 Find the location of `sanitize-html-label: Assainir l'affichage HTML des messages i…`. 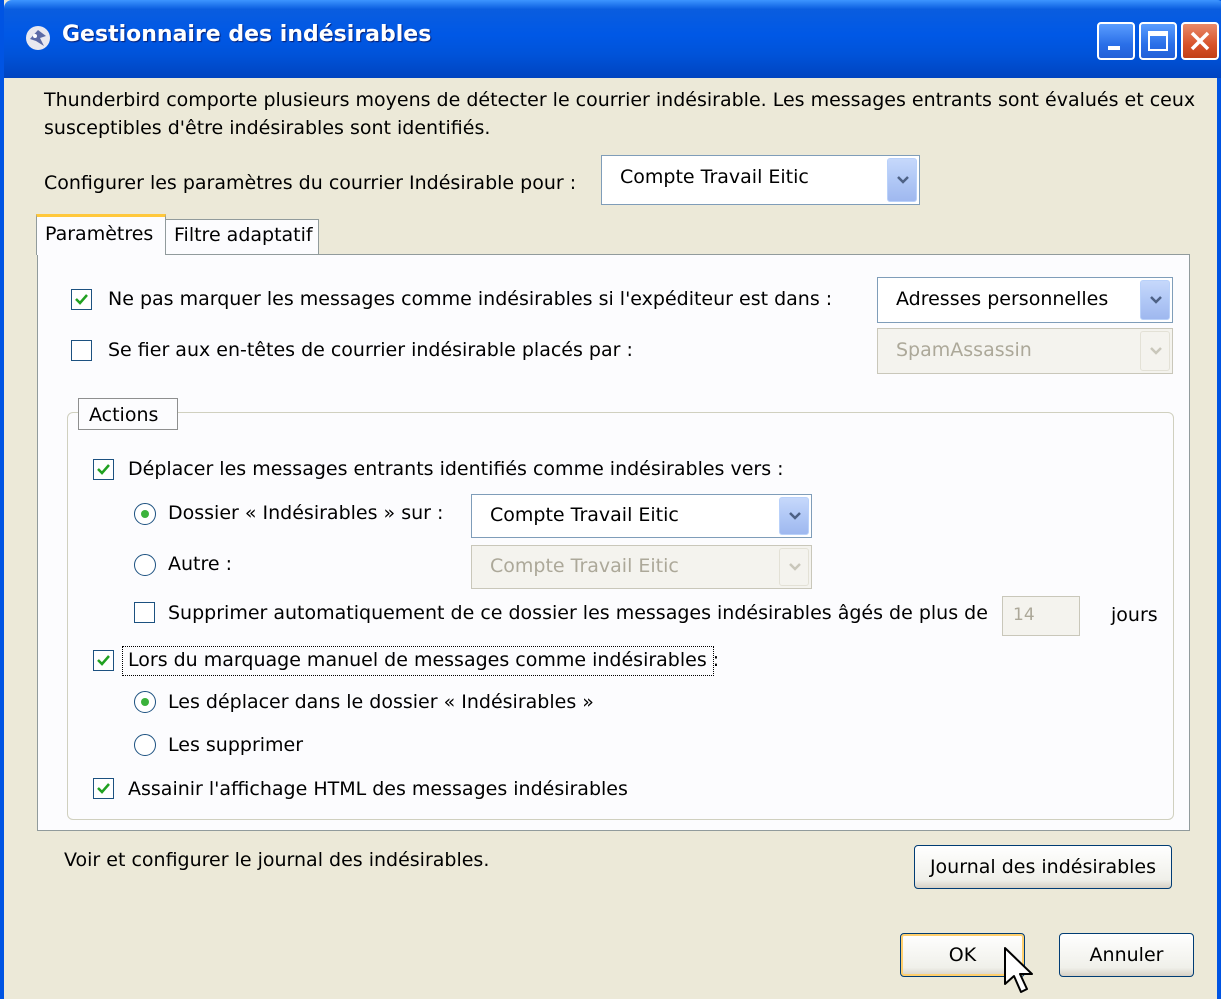

sanitize-html-label: Assainir l'affichage HTML des messages i… is located at coordinates (378, 789).